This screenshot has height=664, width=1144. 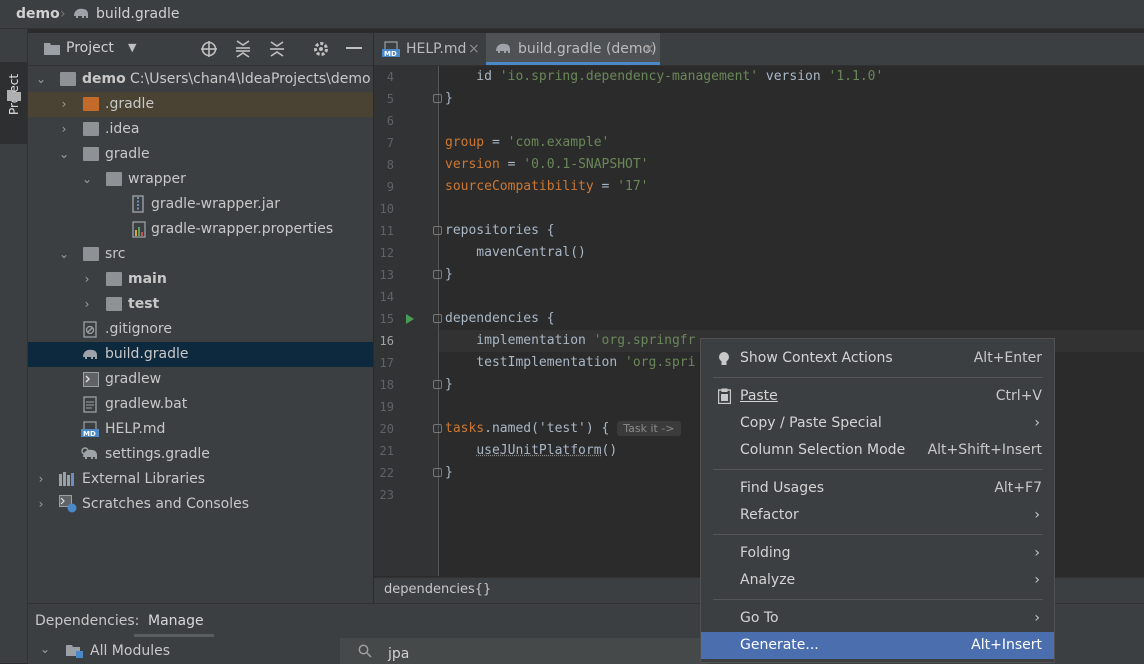 I want to click on breadcrumb-project: demo, so click(x=38, y=14).